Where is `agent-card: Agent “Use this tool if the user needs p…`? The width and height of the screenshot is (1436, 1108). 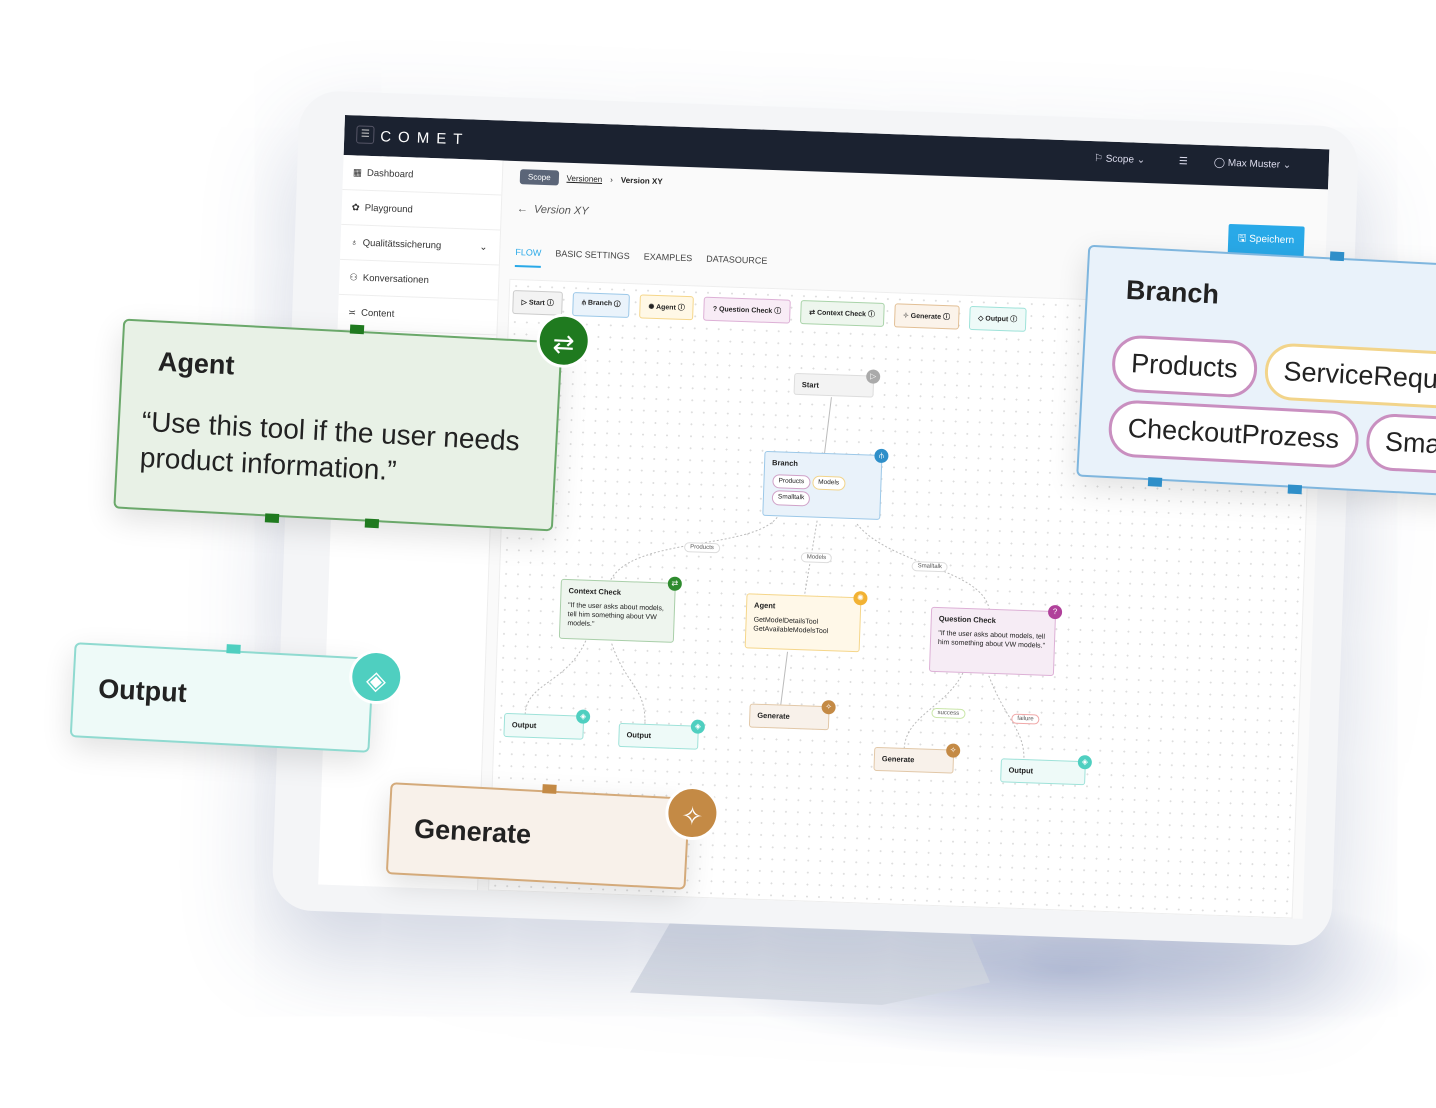
agent-card: Agent “Use this tool if the user needs p… is located at coordinates (353, 422).